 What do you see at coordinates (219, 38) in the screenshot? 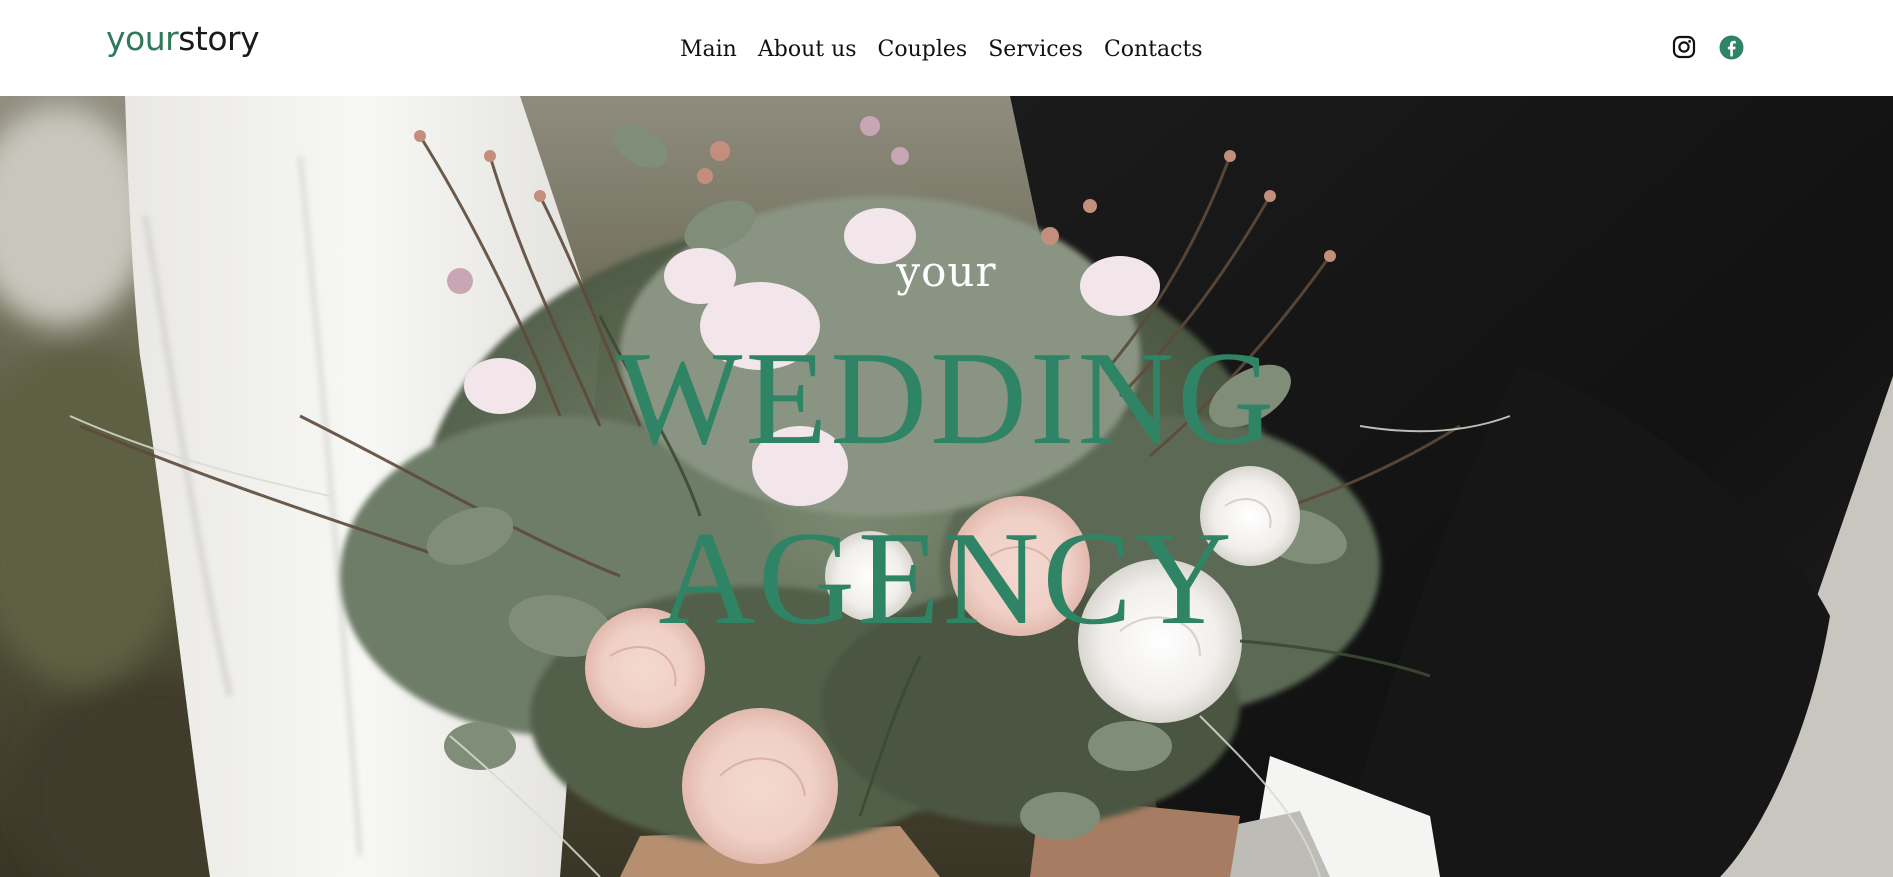
I see `logo-word-story: story` at bounding box center [219, 38].